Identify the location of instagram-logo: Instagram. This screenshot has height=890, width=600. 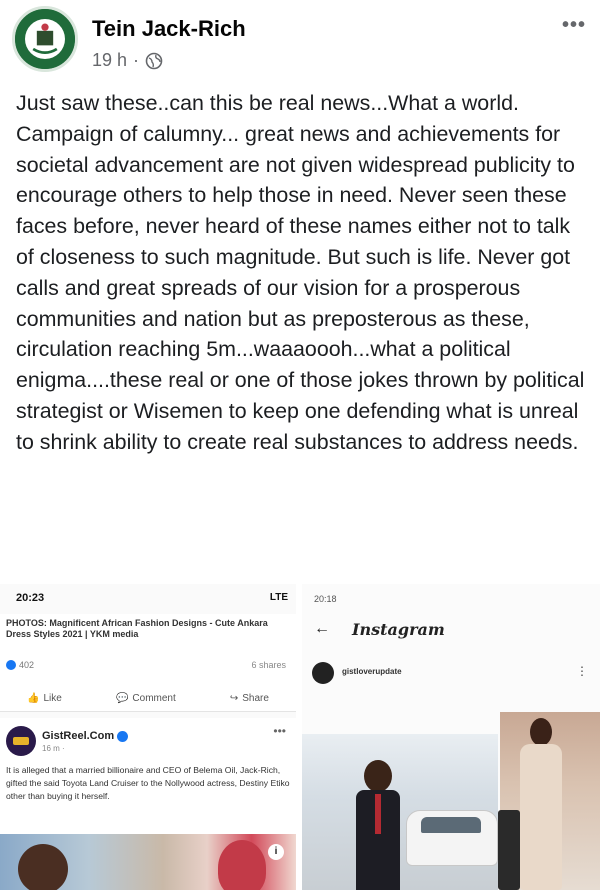
(398, 629).